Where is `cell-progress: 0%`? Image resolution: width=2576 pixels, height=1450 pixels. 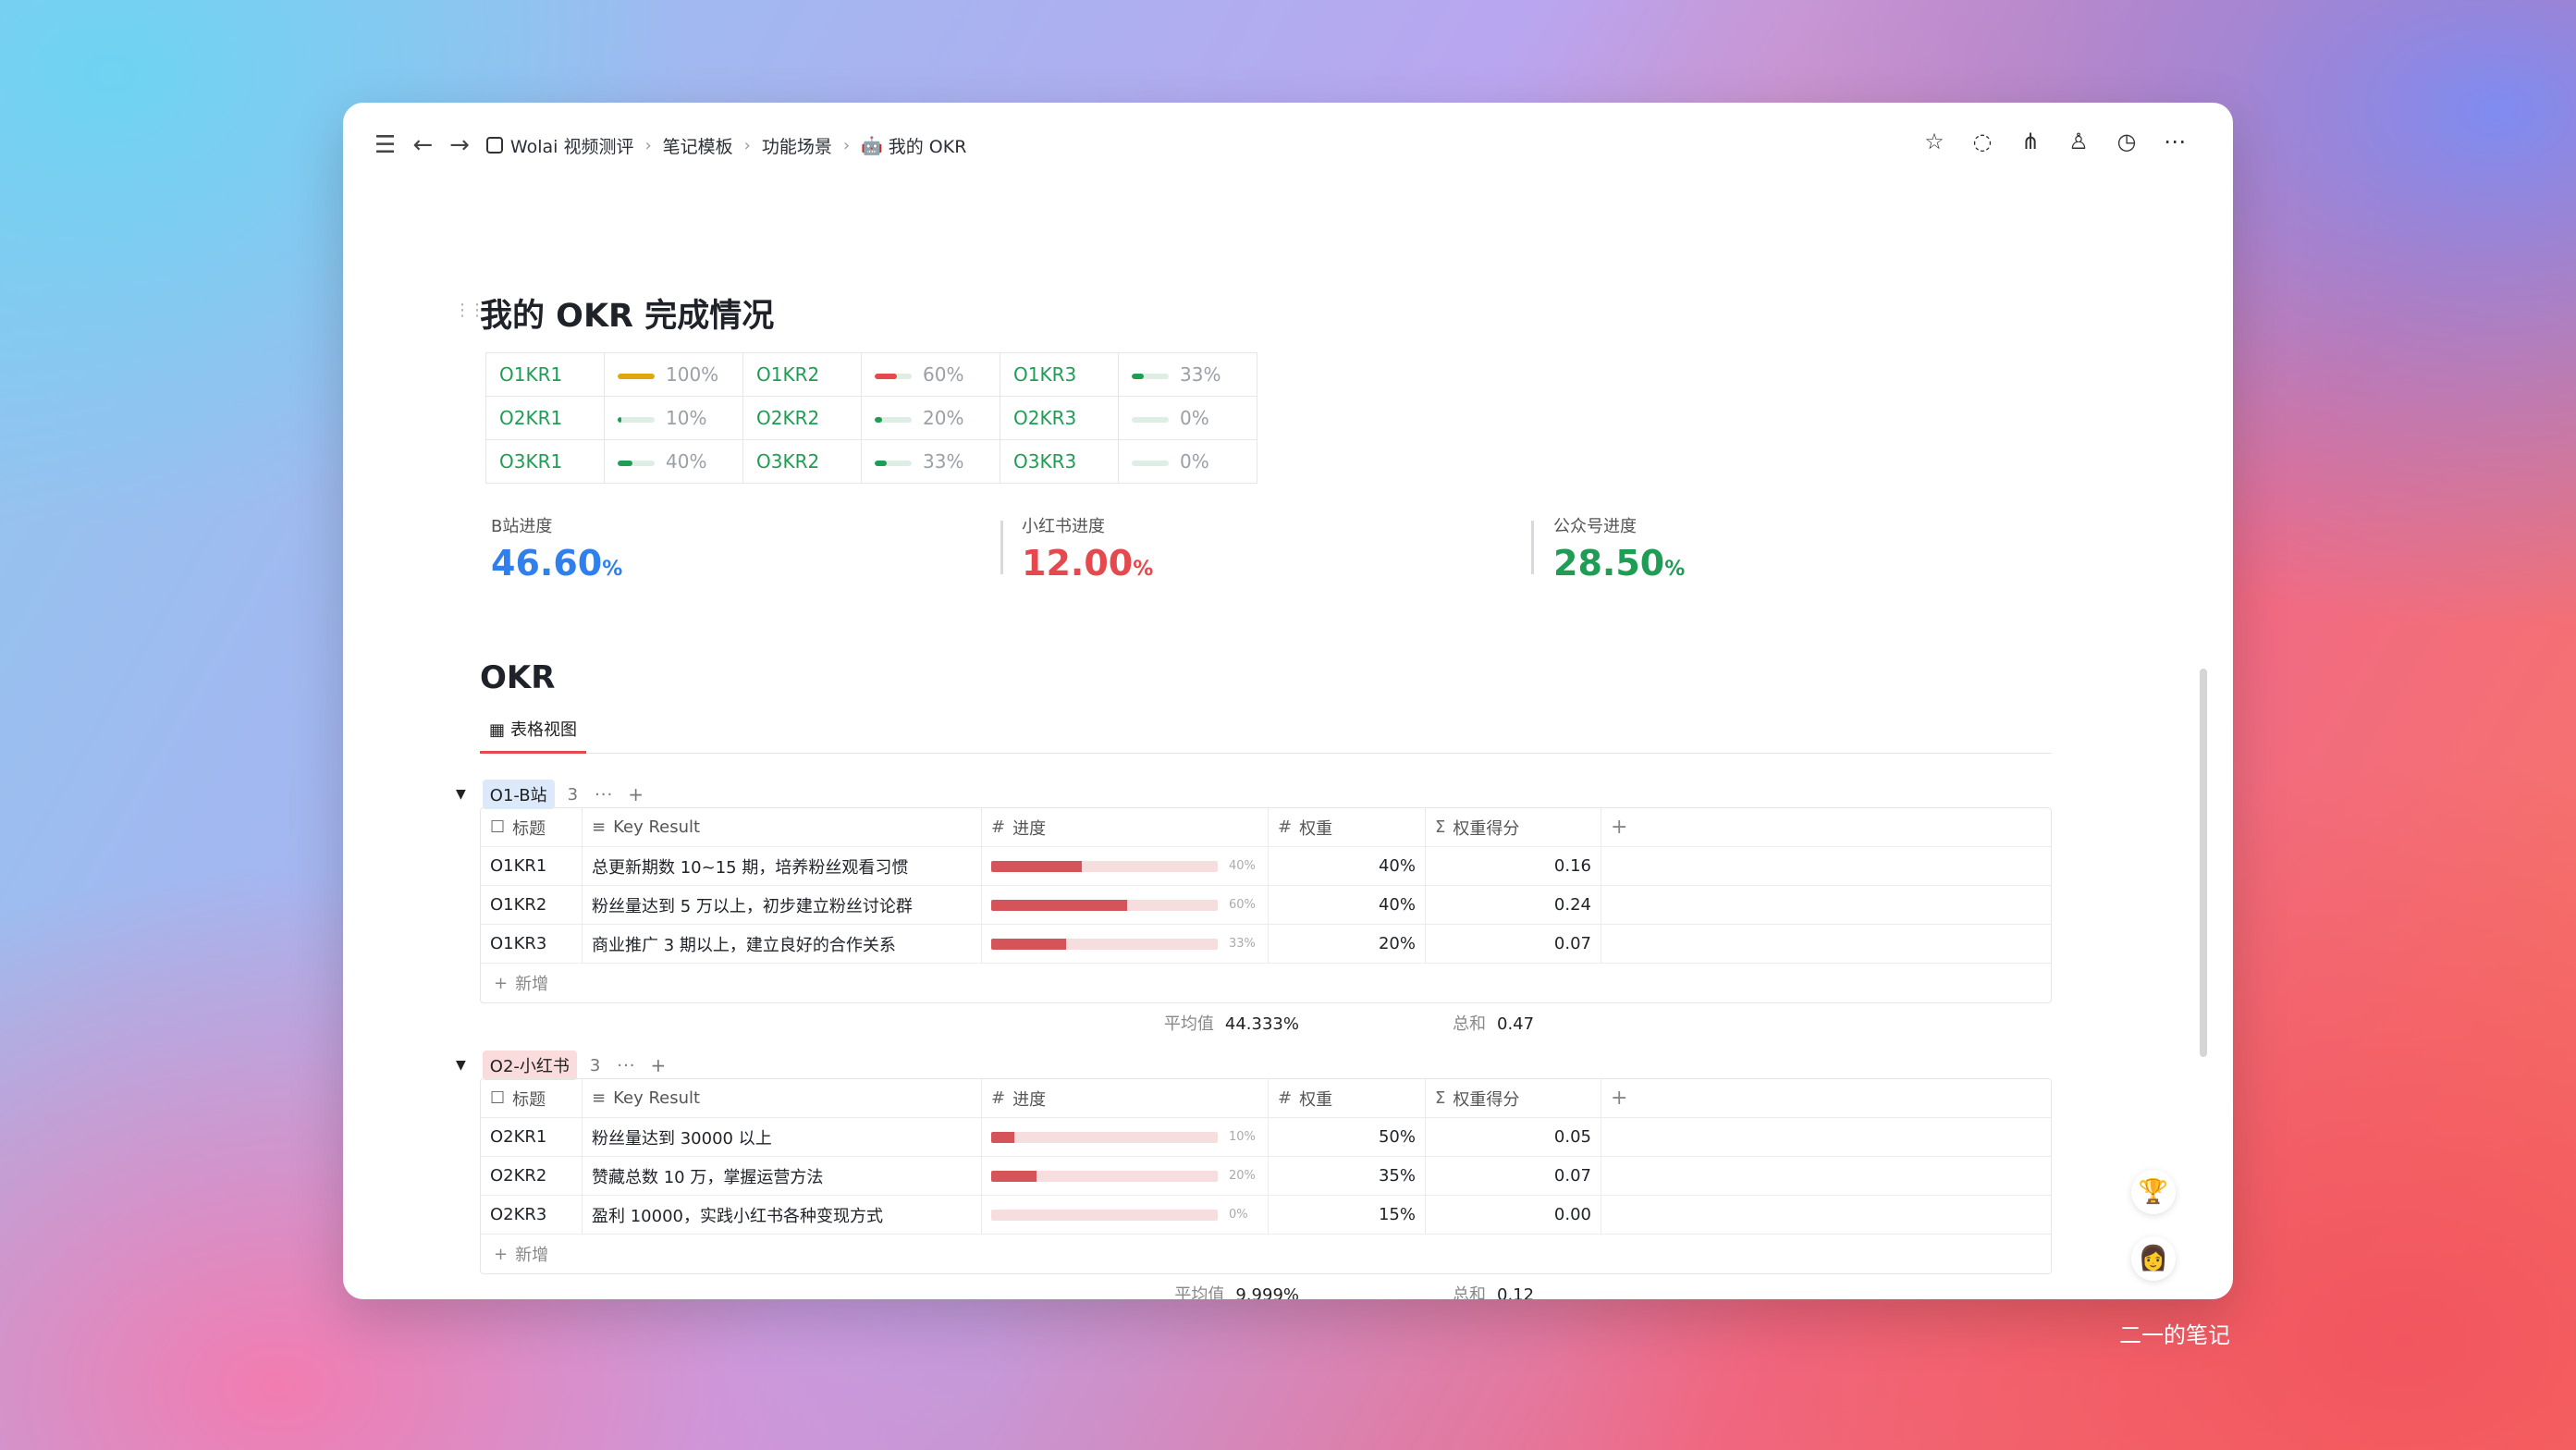 cell-progress: 0% is located at coordinates (1126, 1215).